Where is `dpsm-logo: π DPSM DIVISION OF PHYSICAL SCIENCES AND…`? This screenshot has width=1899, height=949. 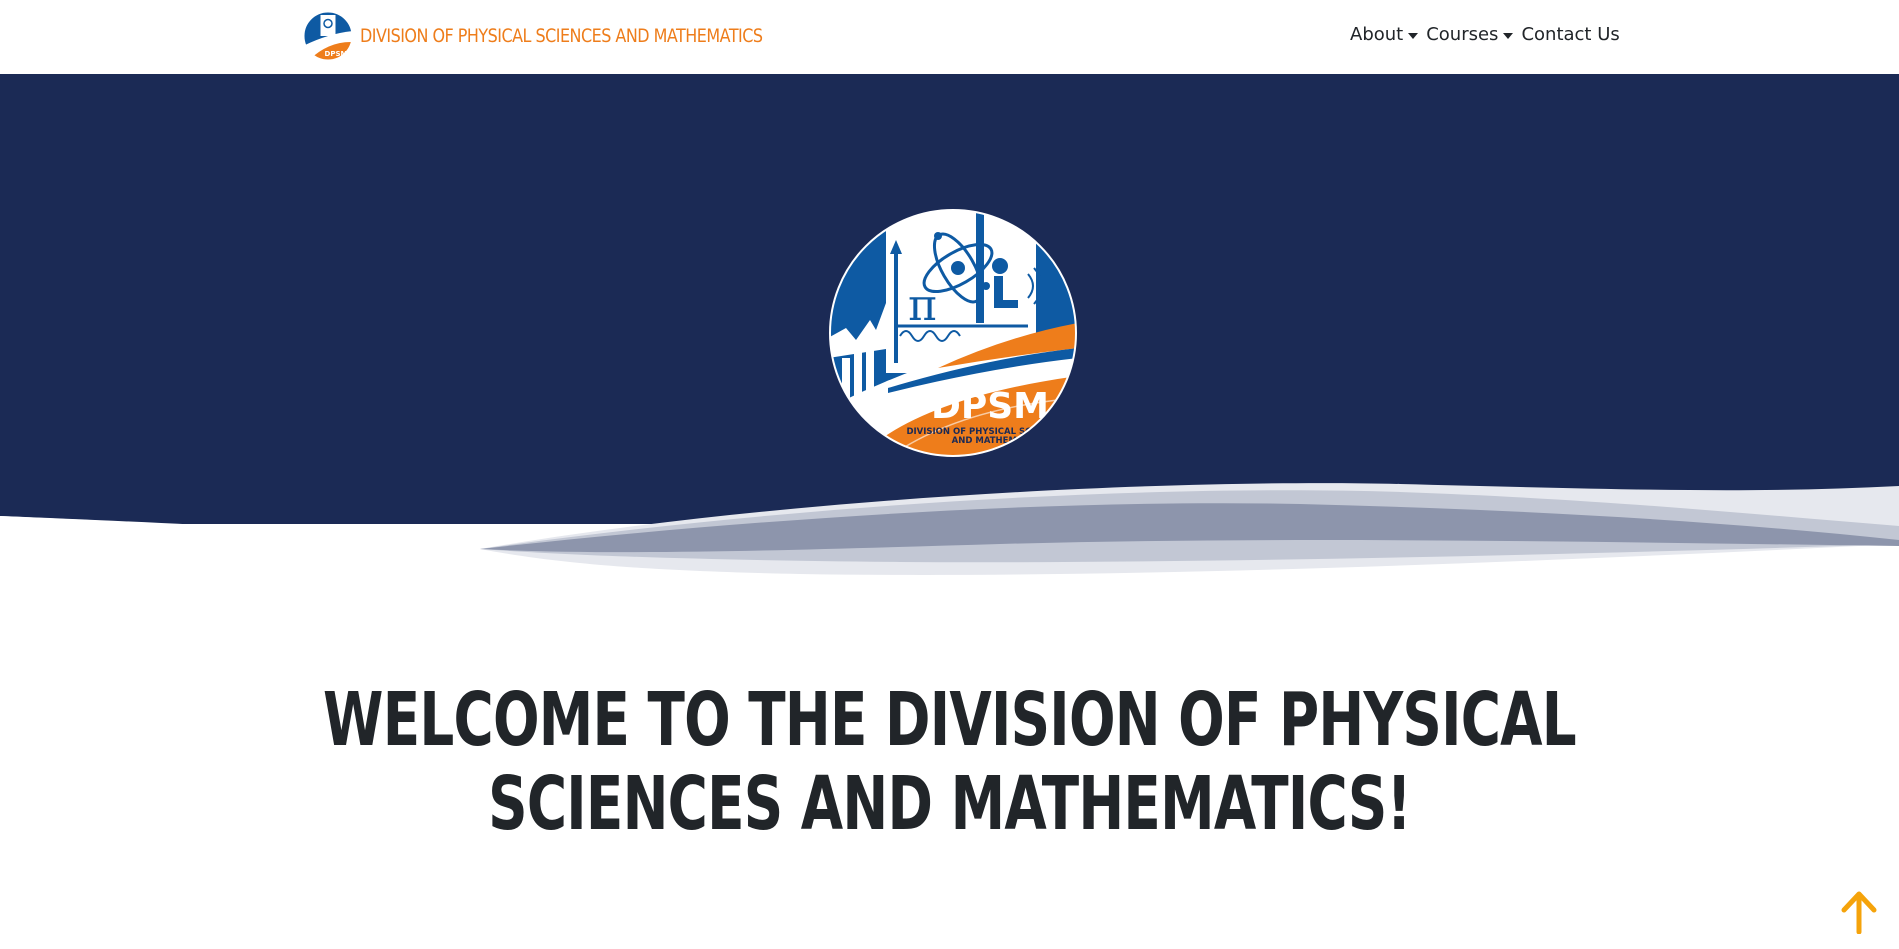 dpsm-logo: π DPSM DIVISION OF PHYSICAL SCIENCES AND… is located at coordinates (953, 333).